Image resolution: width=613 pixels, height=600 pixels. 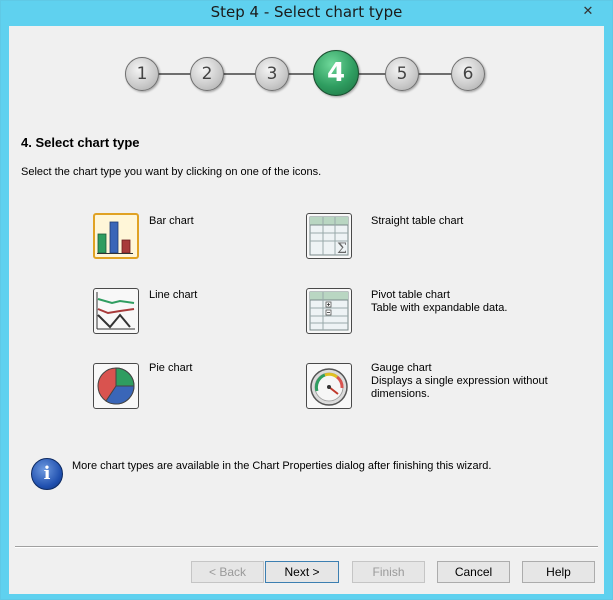 What do you see at coordinates (388, 572) in the screenshot?
I see `finish-button: Finish` at bounding box center [388, 572].